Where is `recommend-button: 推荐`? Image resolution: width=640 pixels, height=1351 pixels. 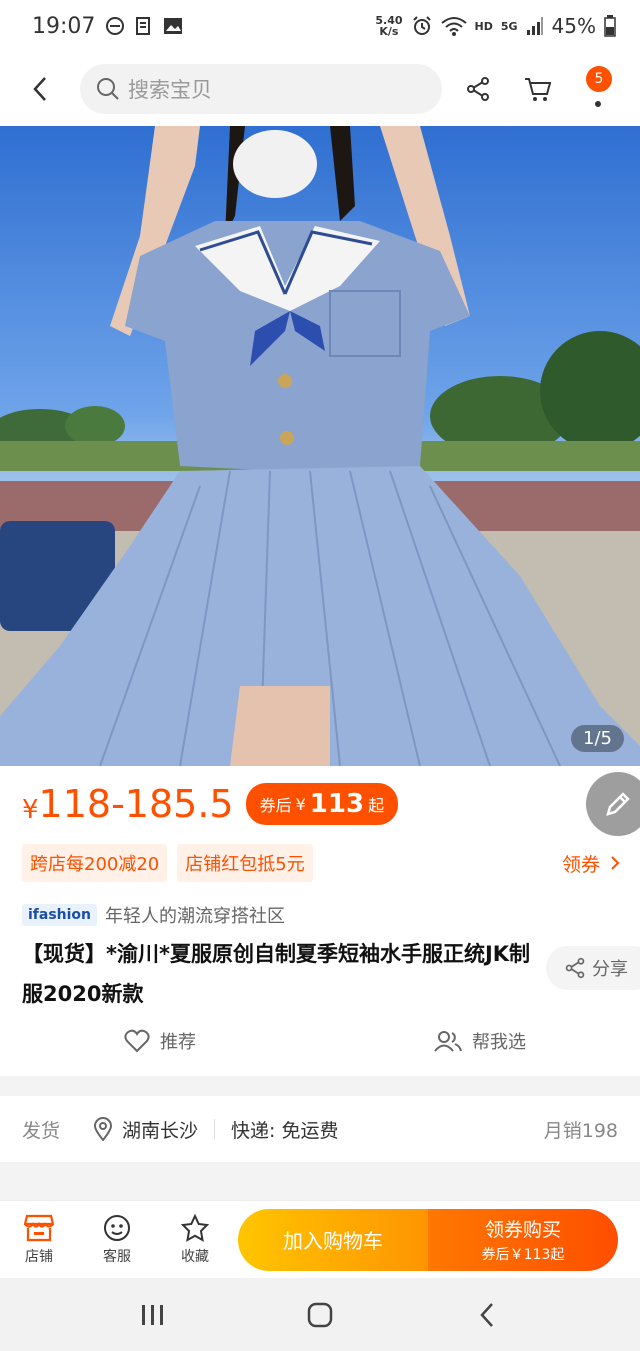 recommend-button: 推荐 is located at coordinates (160, 1041).